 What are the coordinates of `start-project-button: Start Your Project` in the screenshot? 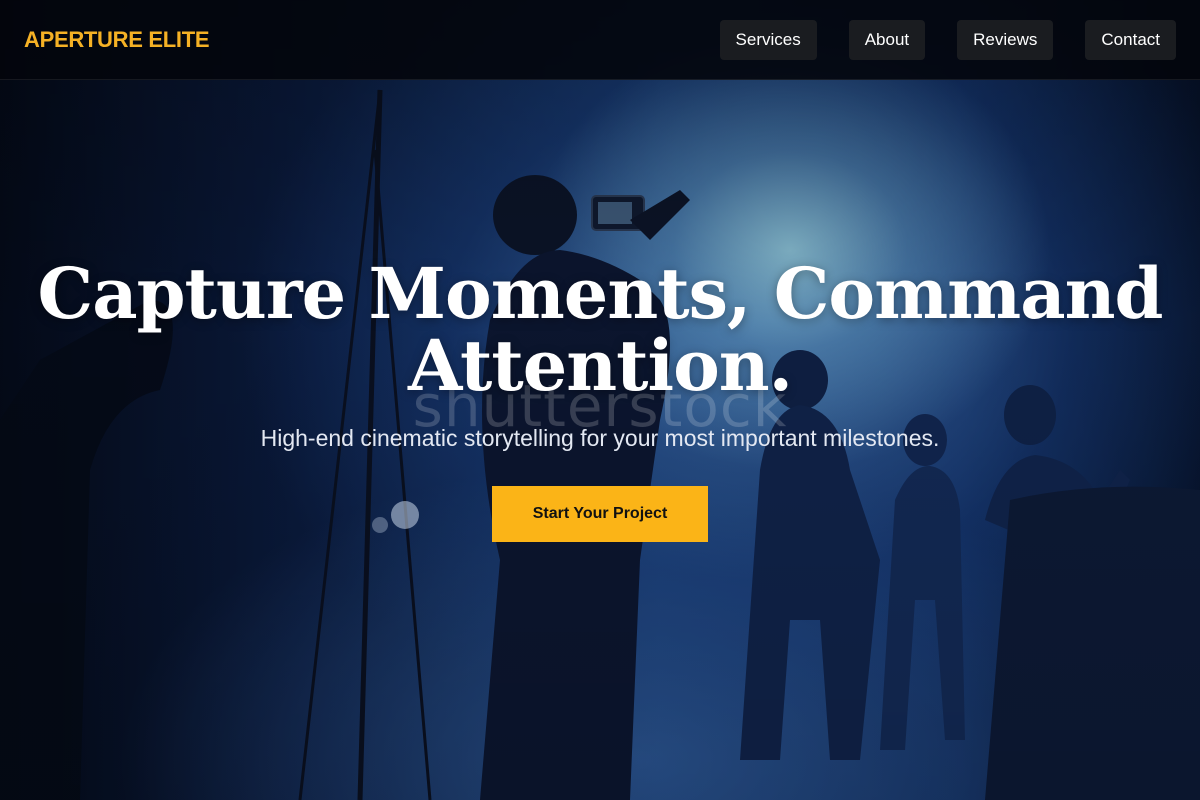 It's located at (600, 514).